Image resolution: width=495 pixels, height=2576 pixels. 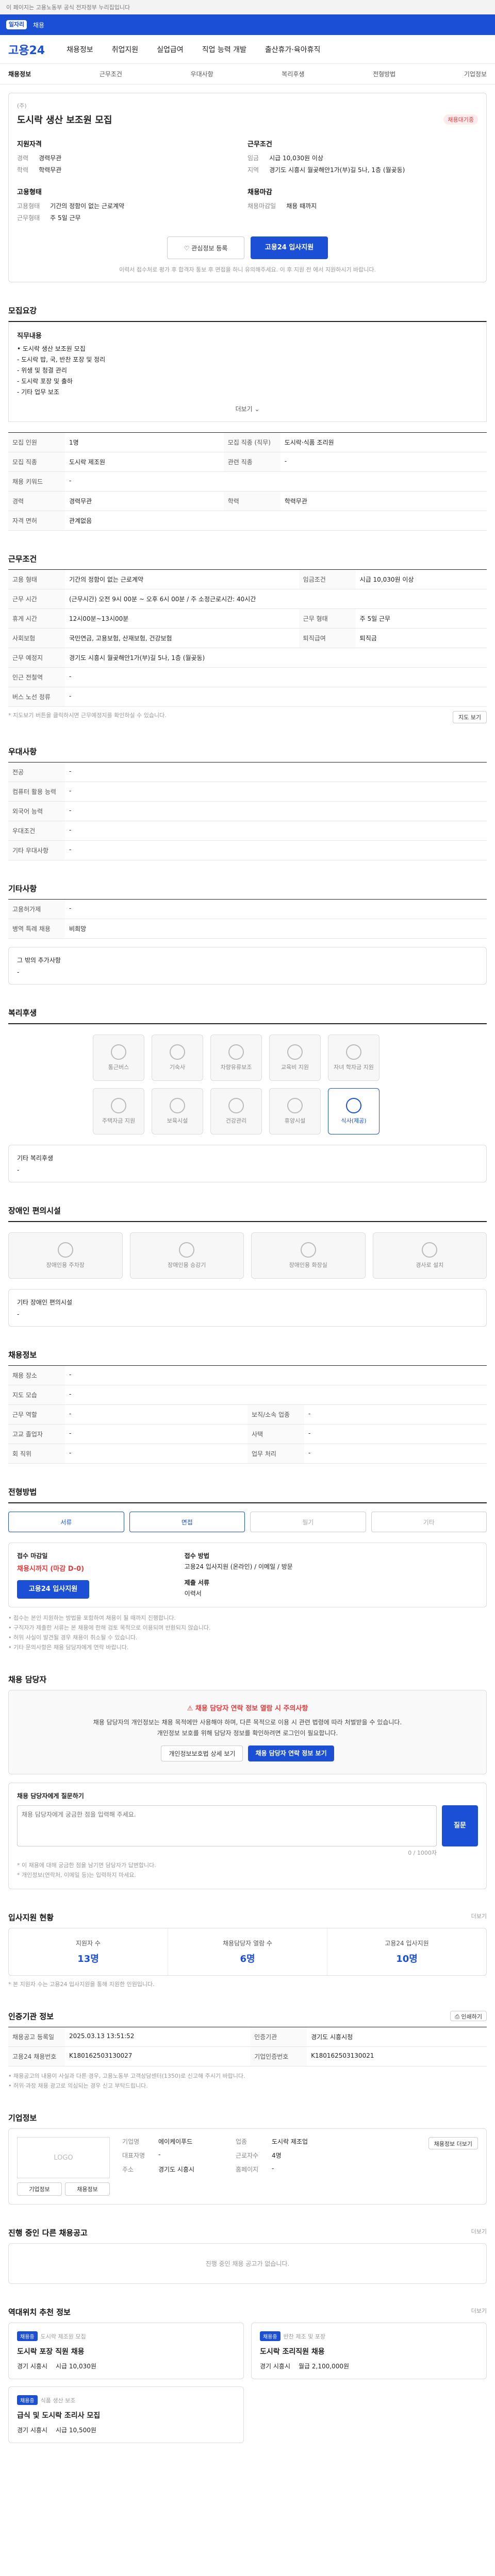 I want to click on company-info-button: 기업정보, so click(x=39, y=2189).